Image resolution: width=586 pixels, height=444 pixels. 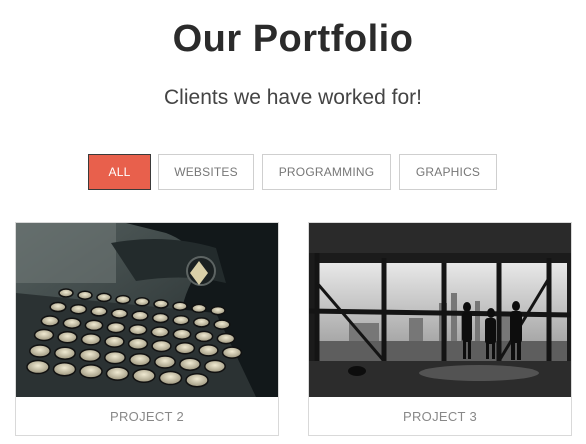 I want to click on filter-all-button: ALL, so click(x=119, y=172).